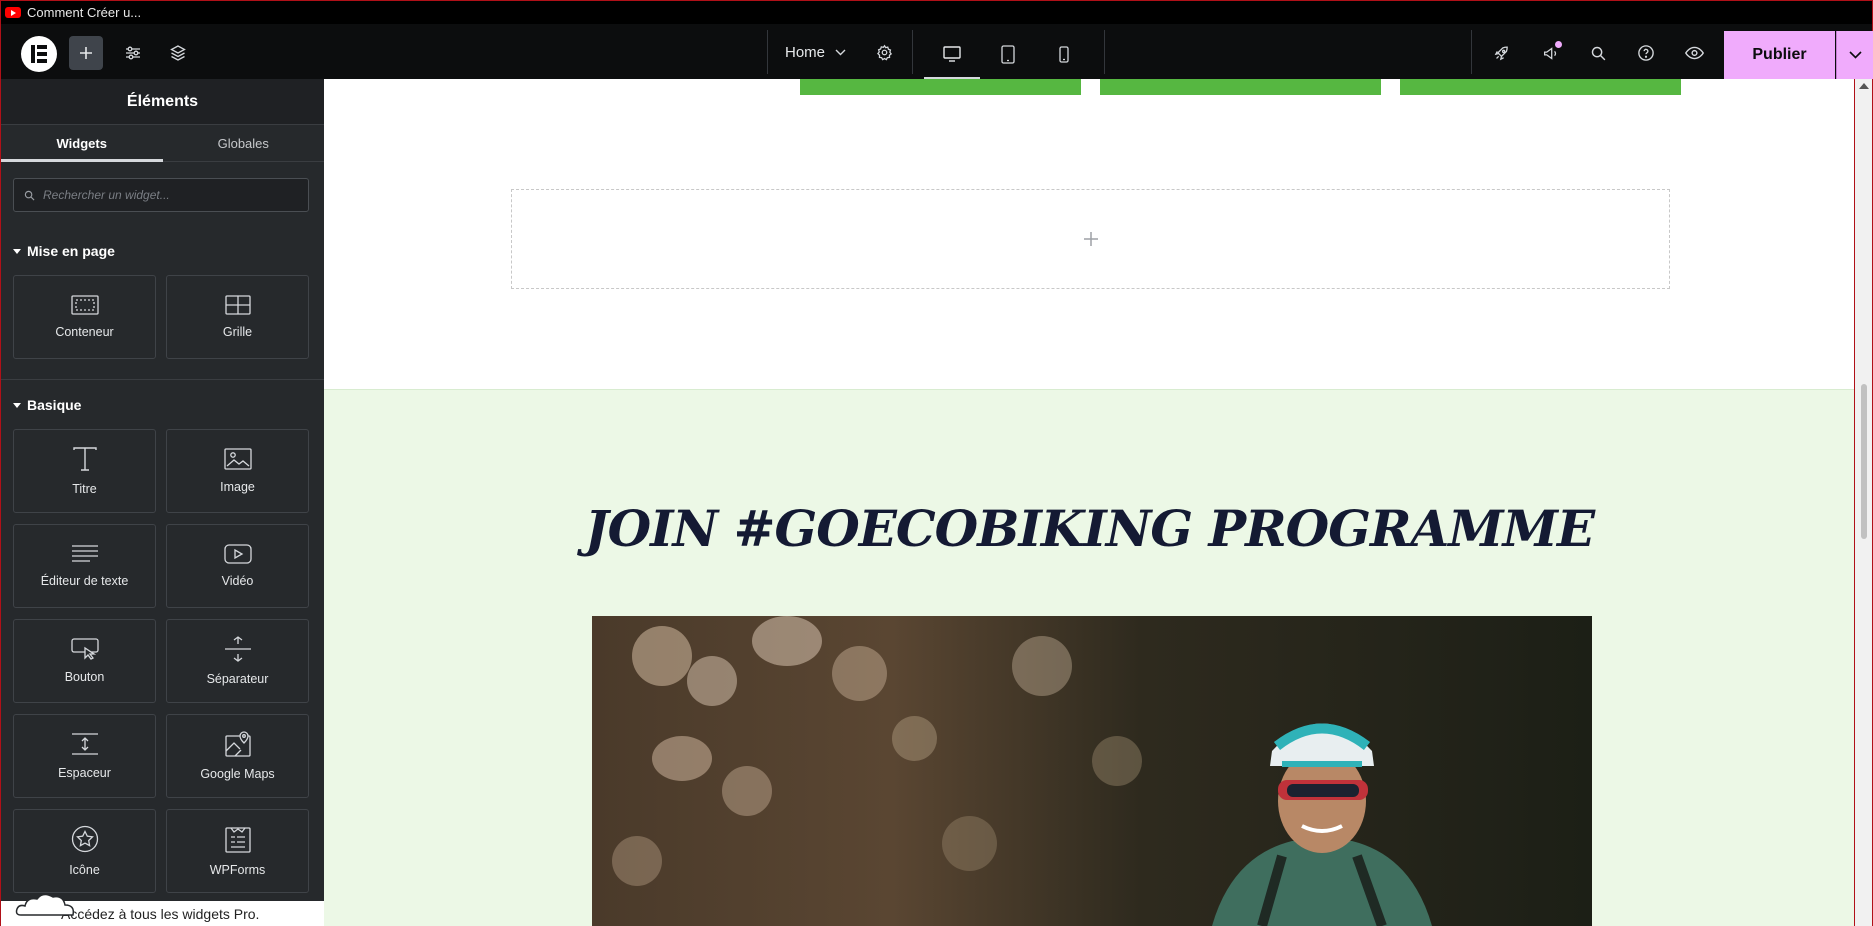 The height and width of the screenshot is (926, 1873). Describe the element at coordinates (82, 143) in the screenshot. I see `tab-widgets: Widgets` at that location.